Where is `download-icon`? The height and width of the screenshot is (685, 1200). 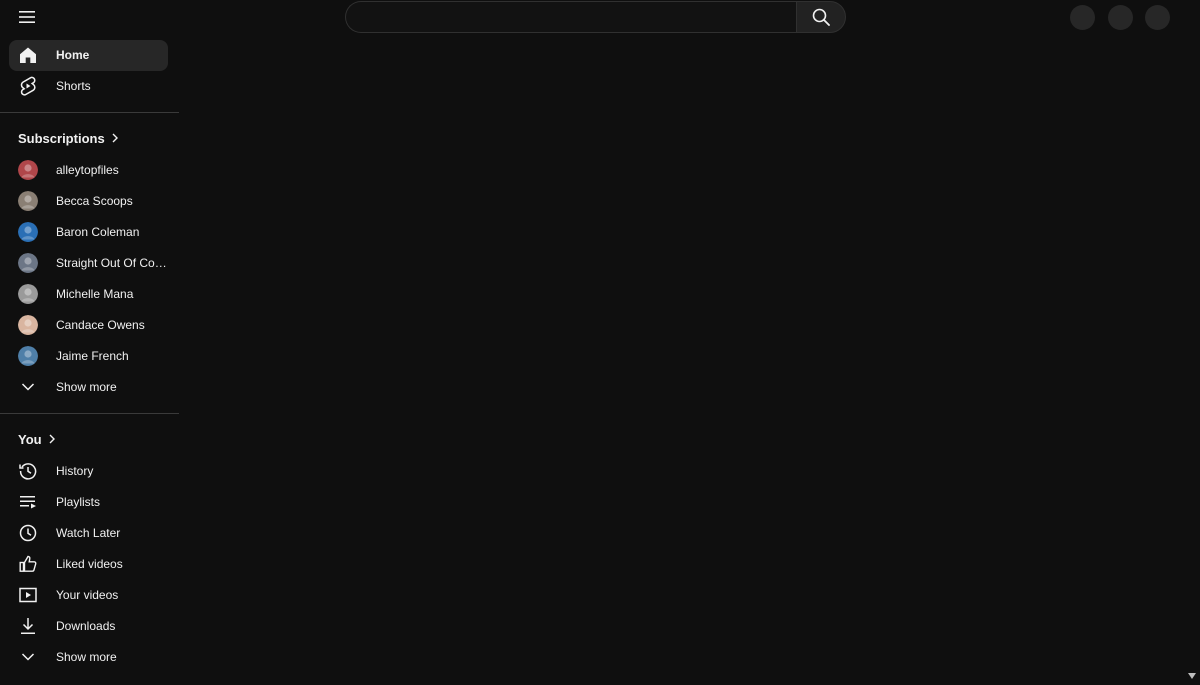 download-icon is located at coordinates (28, 626).